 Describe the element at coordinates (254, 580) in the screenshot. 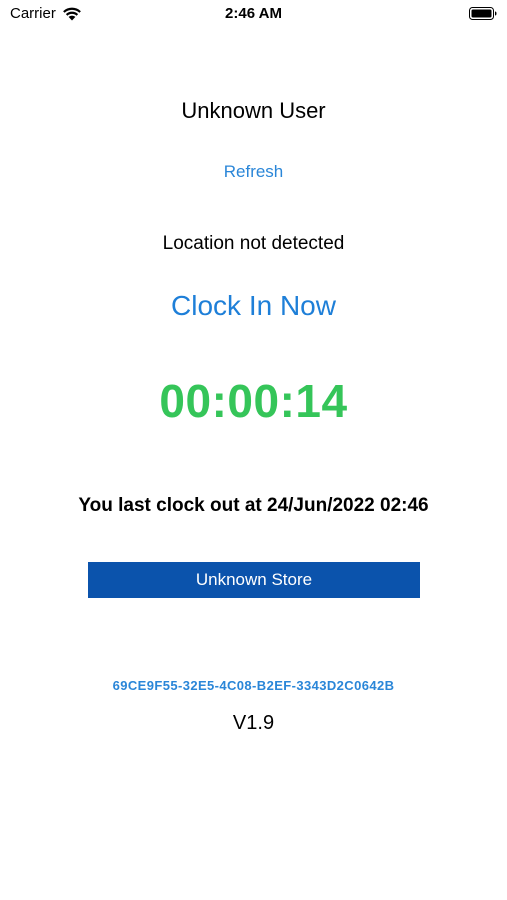

I see `store-button: Unknown Store` at that location.